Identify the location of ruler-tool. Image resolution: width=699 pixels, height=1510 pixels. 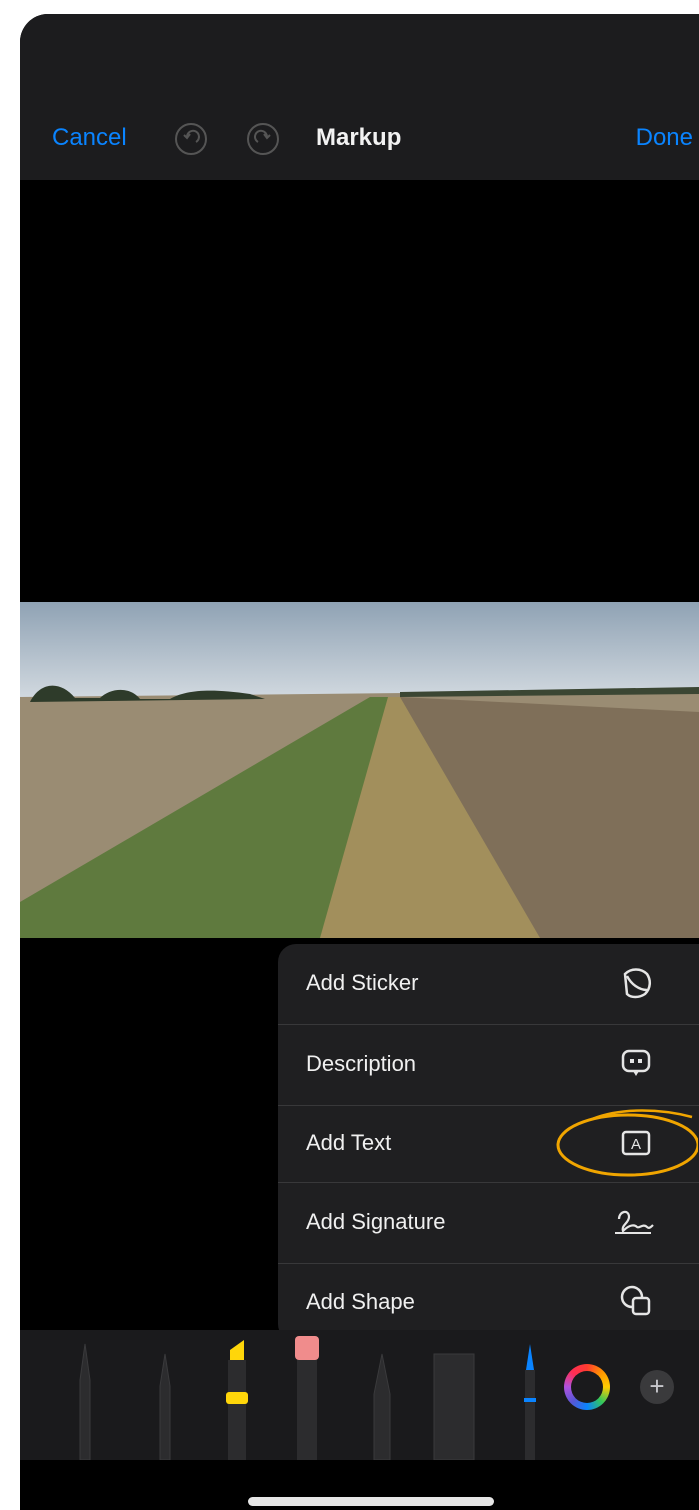
(454, 1405).